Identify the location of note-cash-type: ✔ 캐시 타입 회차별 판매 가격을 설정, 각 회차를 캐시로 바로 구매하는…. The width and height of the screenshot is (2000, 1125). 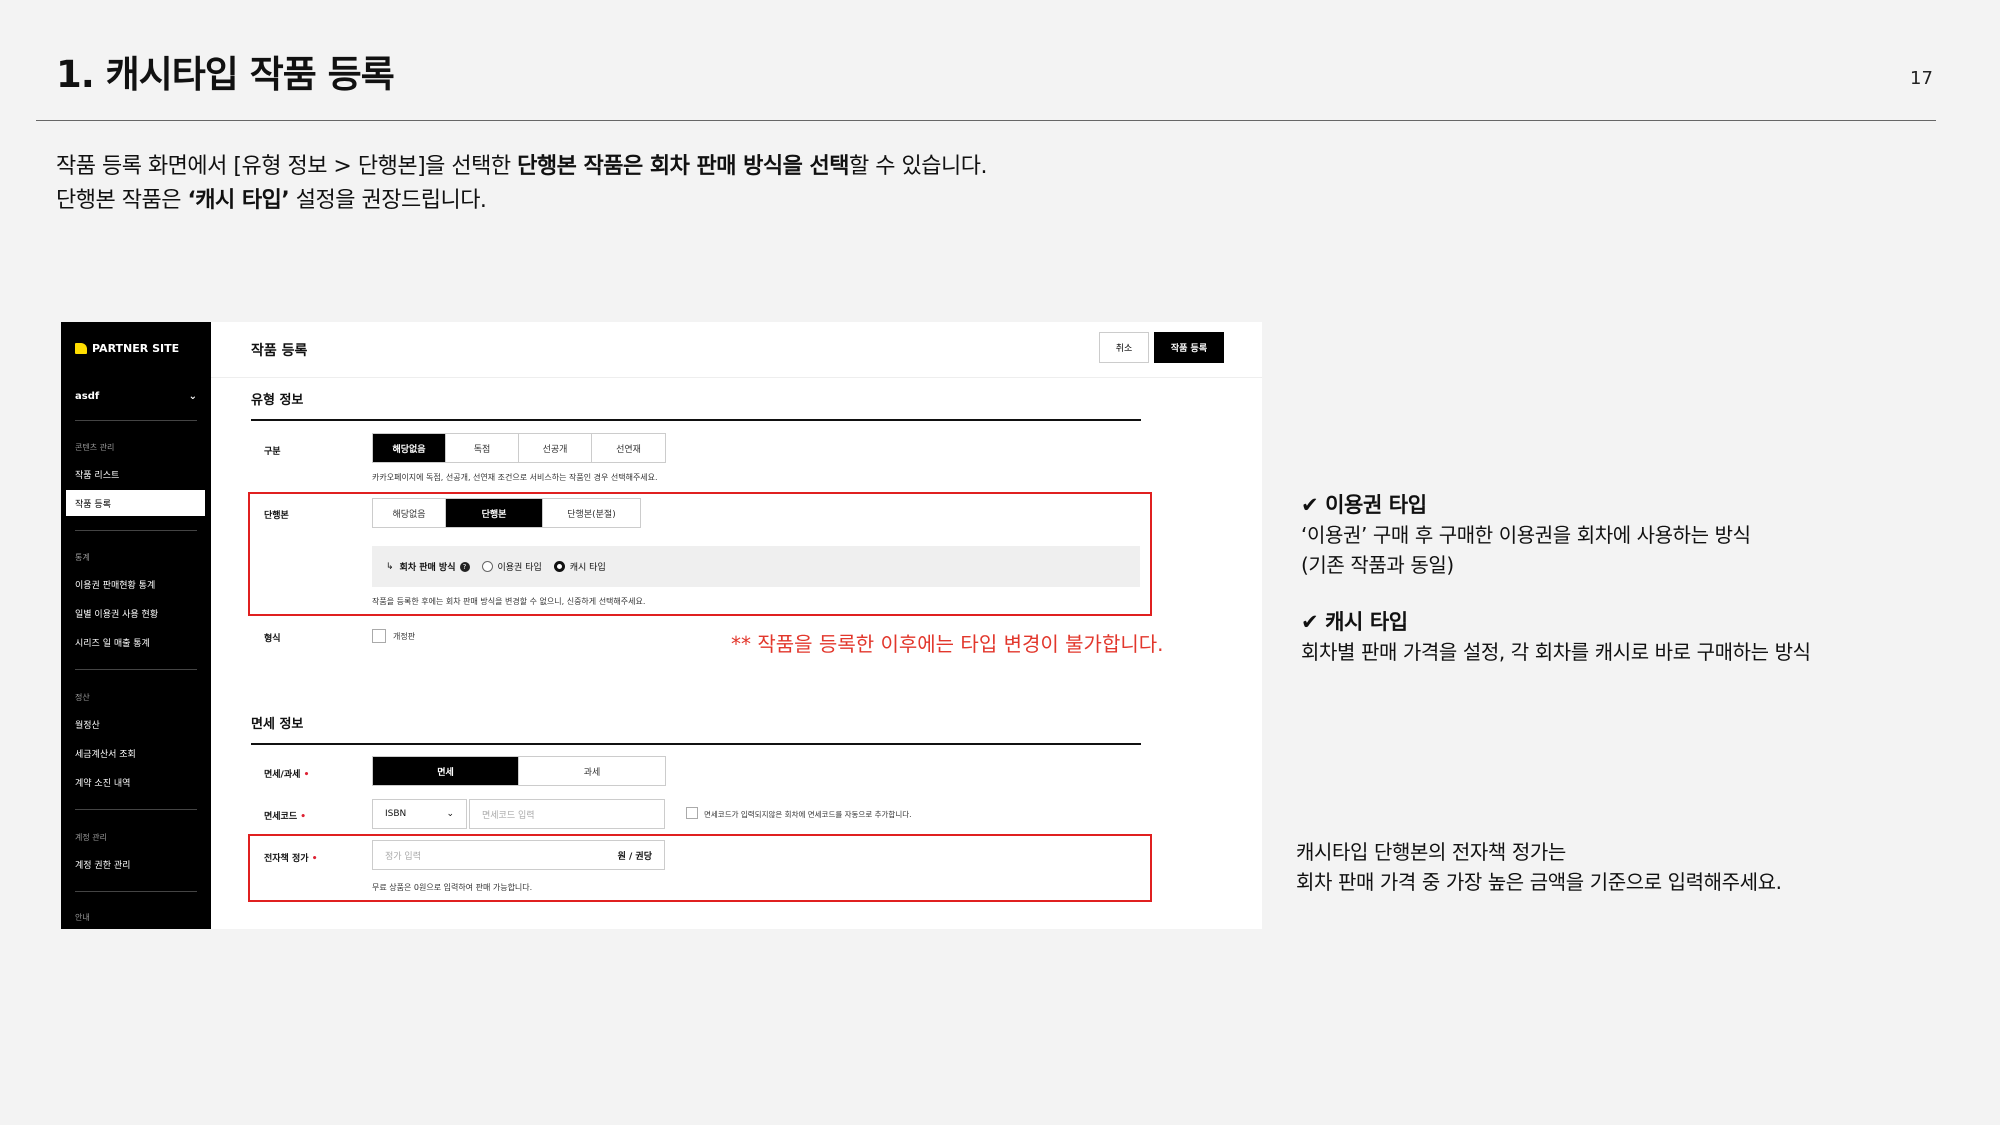
(1556, 637).